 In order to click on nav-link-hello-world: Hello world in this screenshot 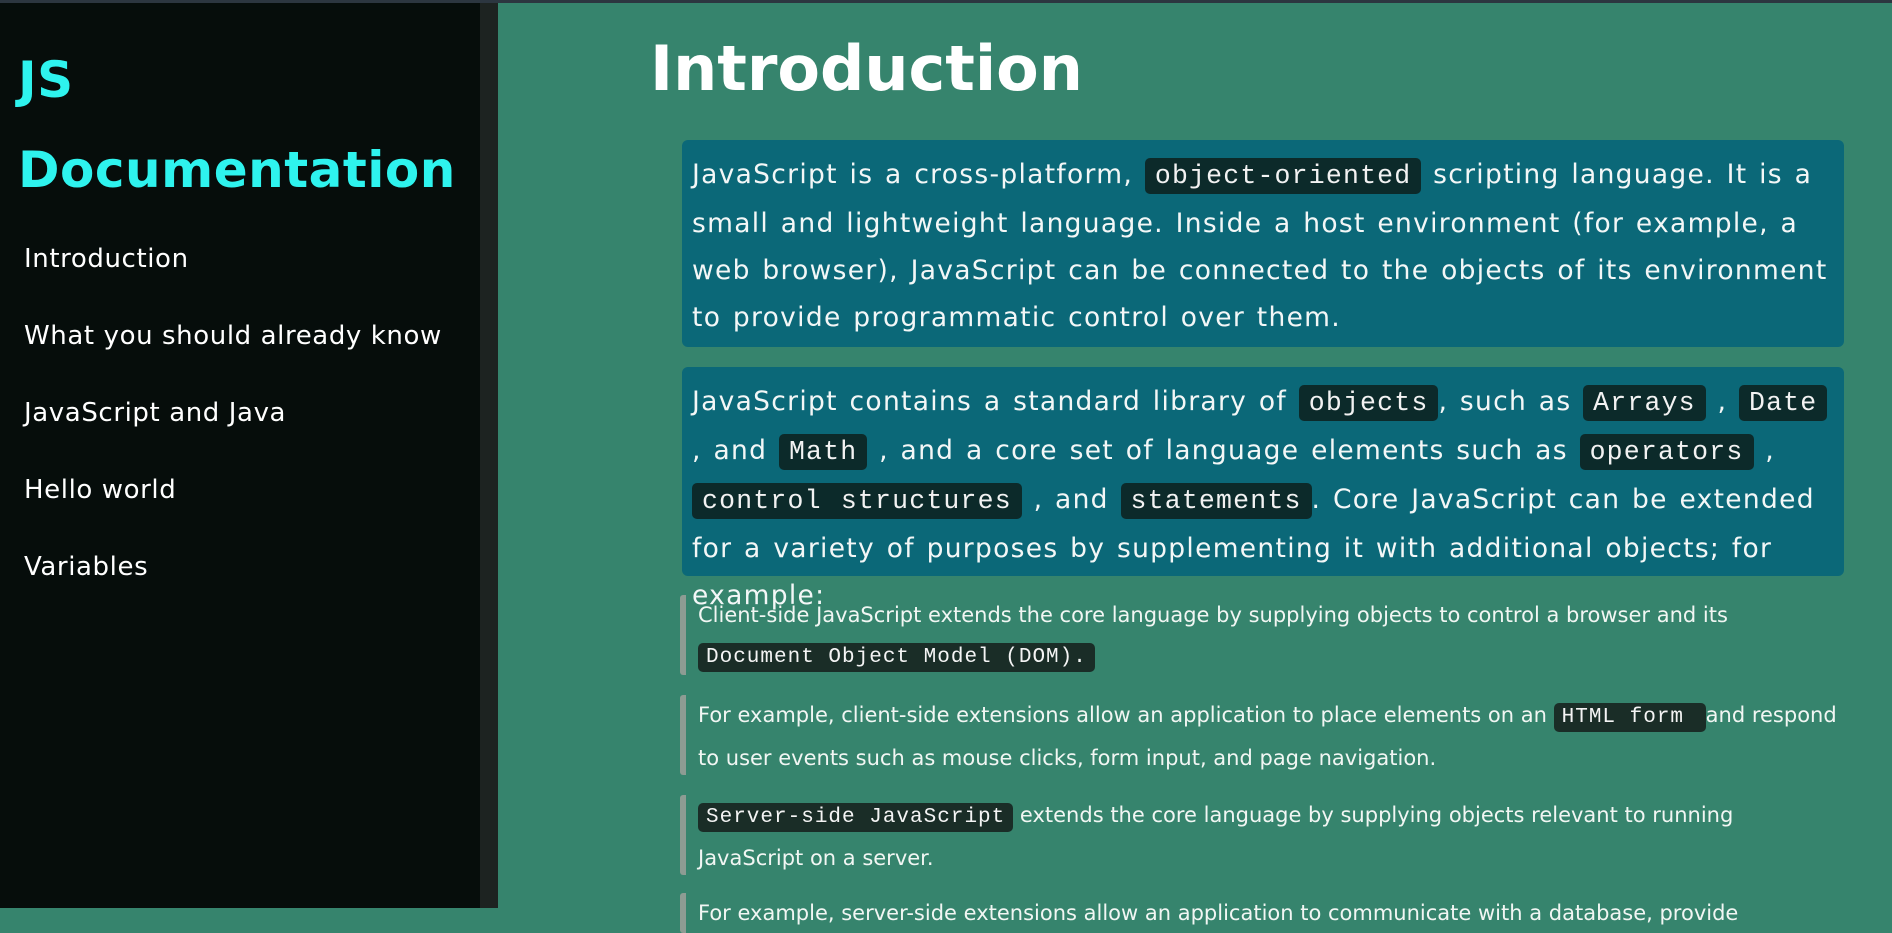, I will do `click(240, 490)`.